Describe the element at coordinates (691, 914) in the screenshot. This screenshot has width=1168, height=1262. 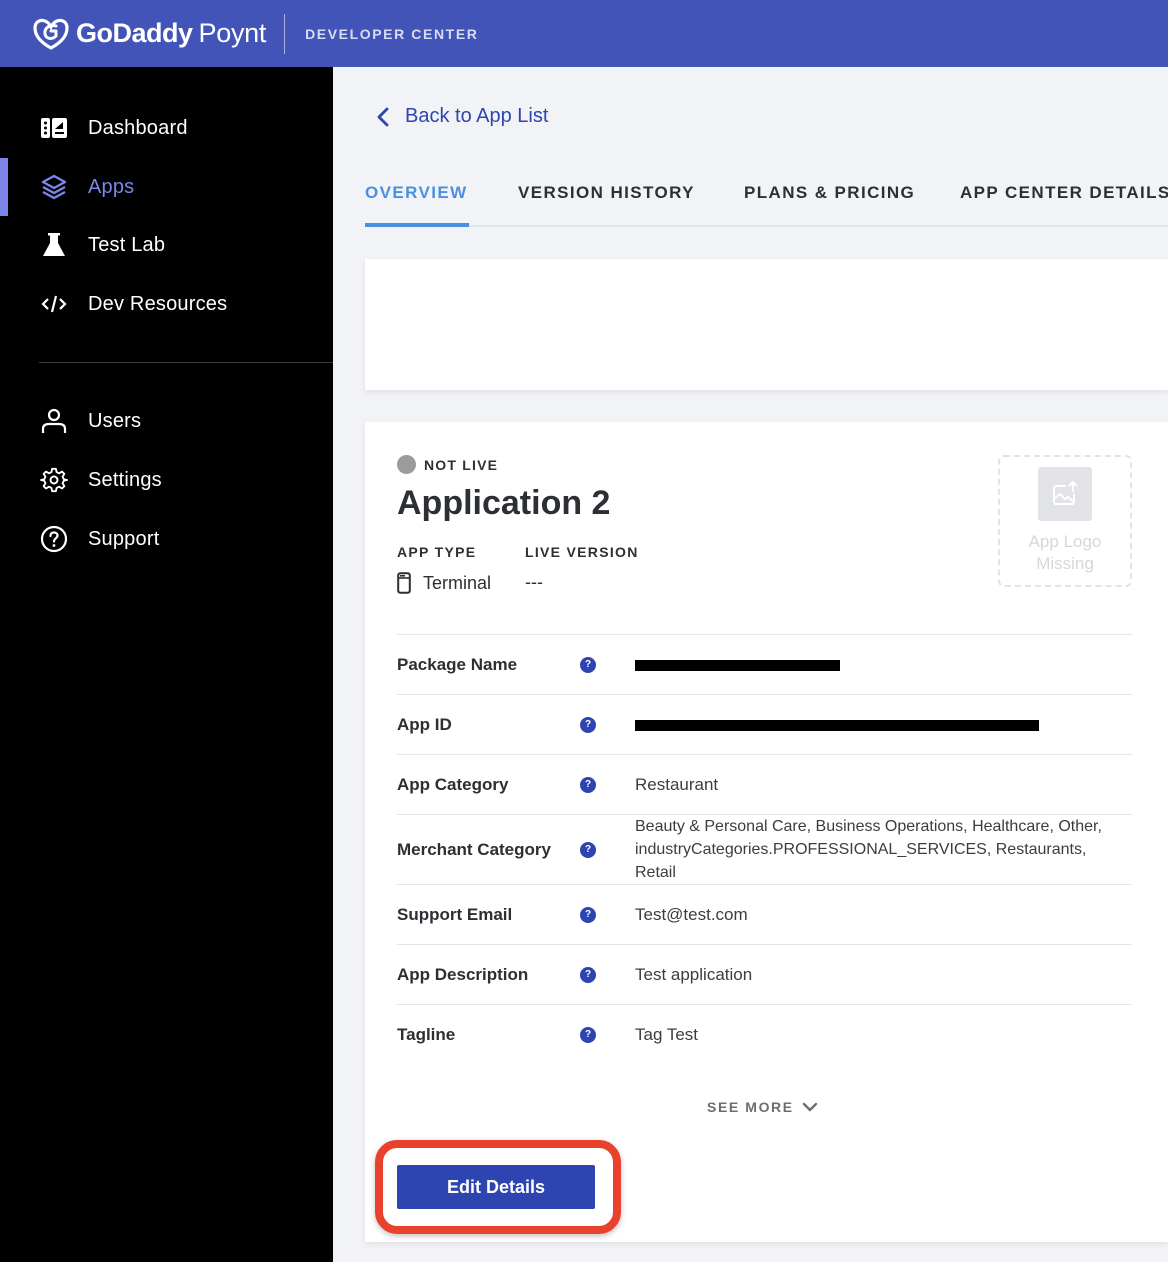
I see `detail-value: Test@test.com` at that location.